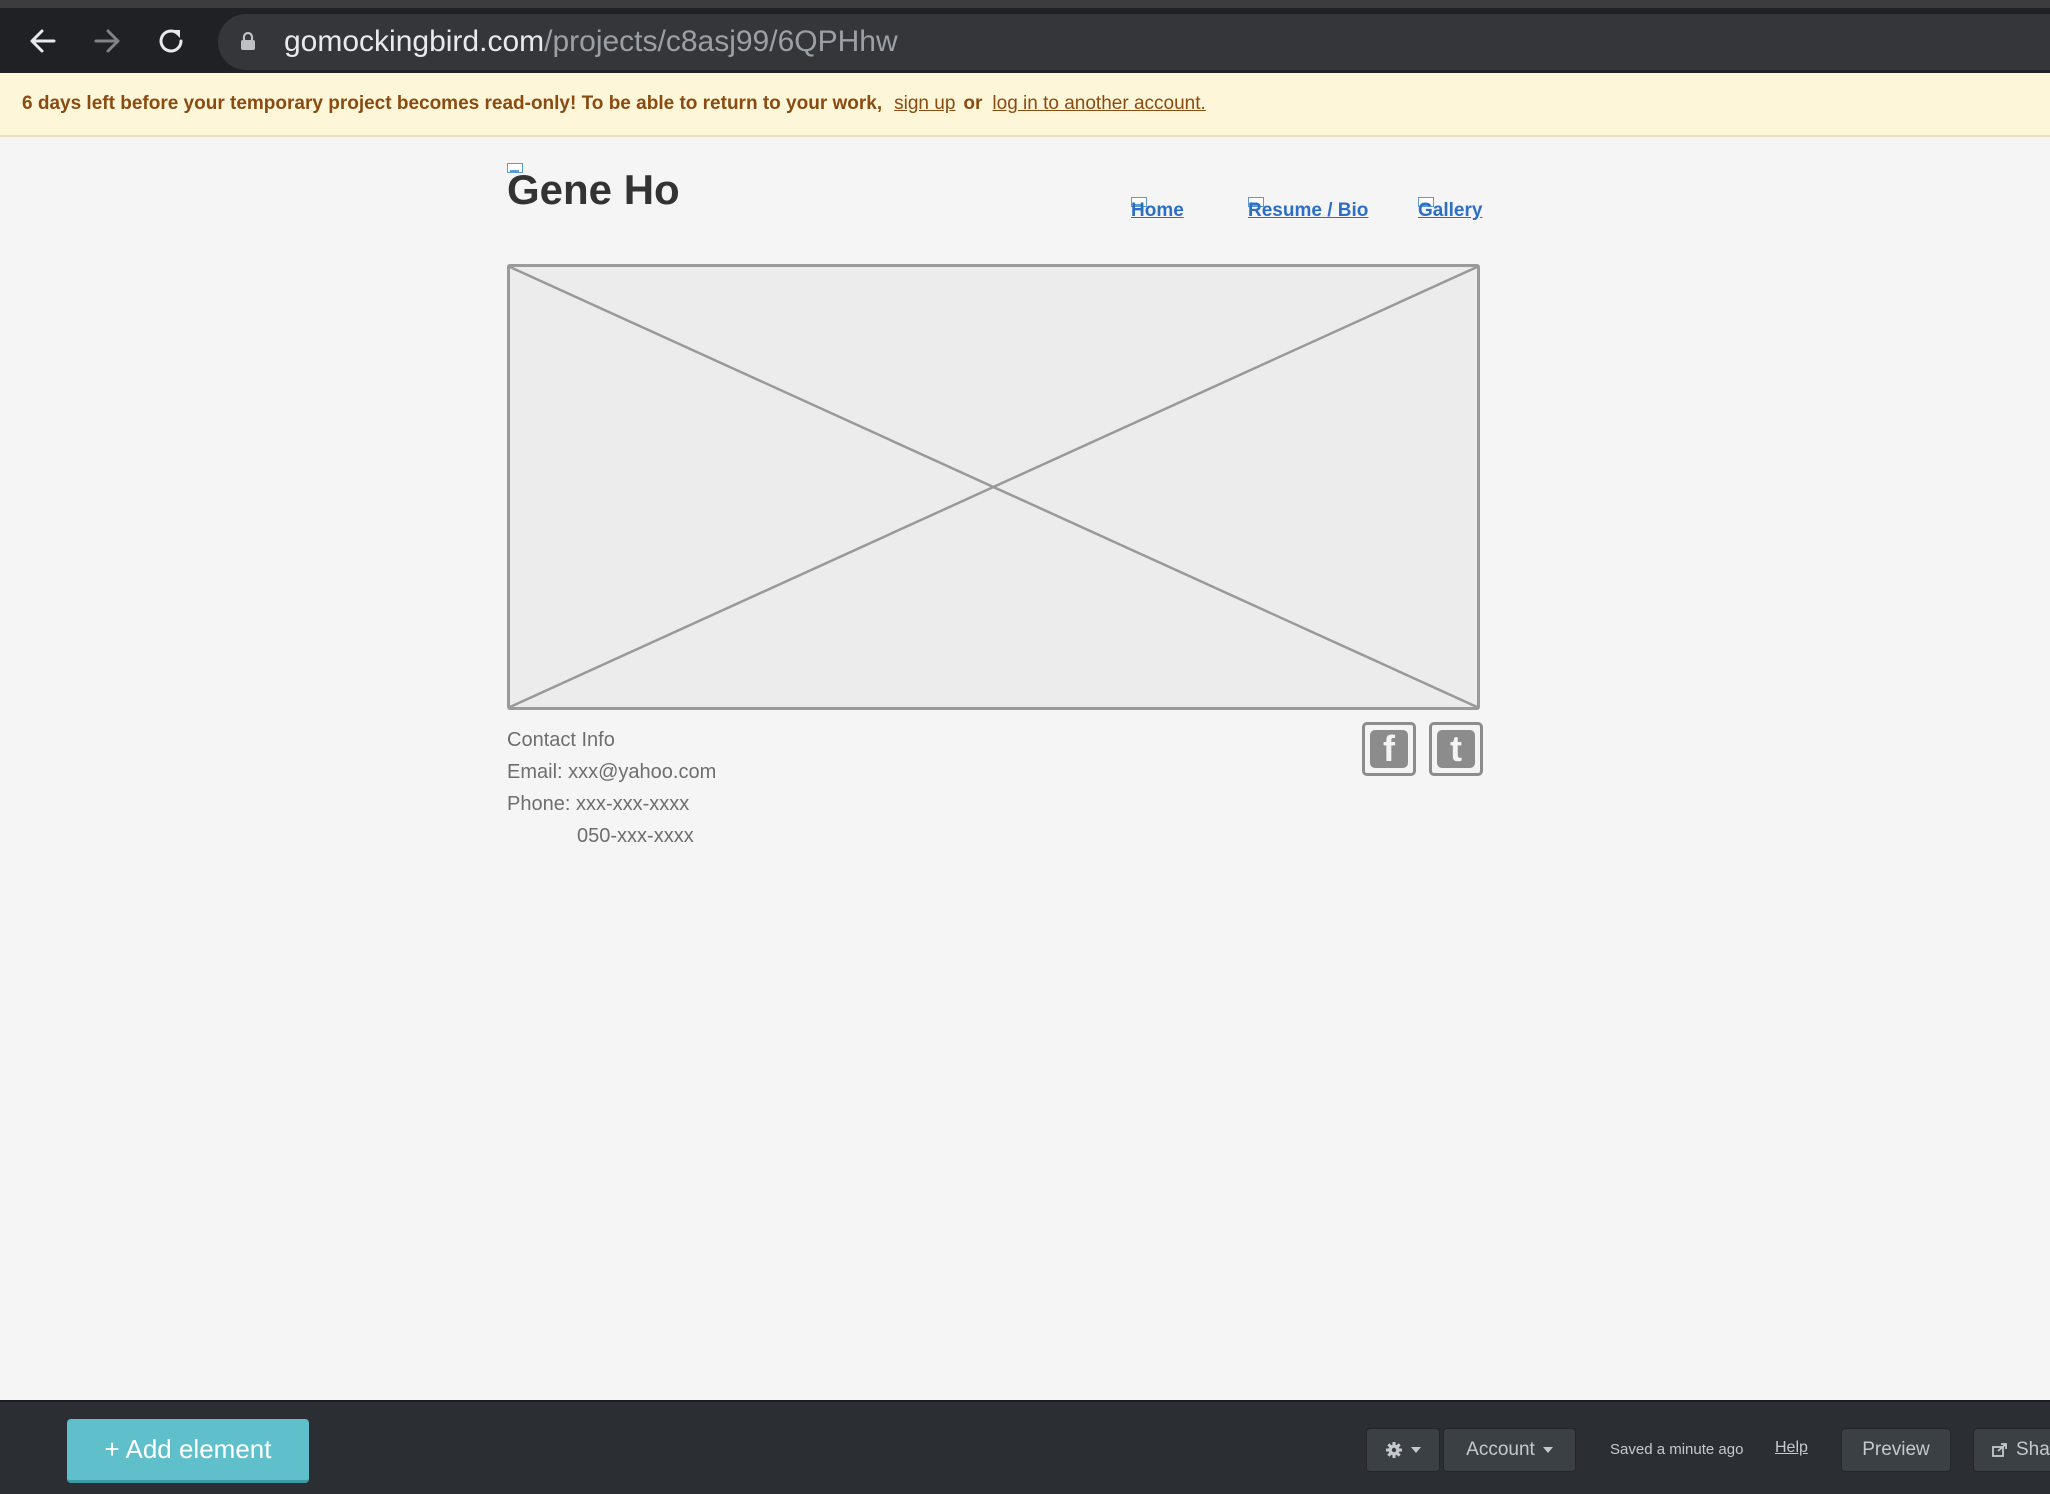  Describe the element at coordinates (2011, 1450) in the screenshot. I see `share-button: Sha` at that location.